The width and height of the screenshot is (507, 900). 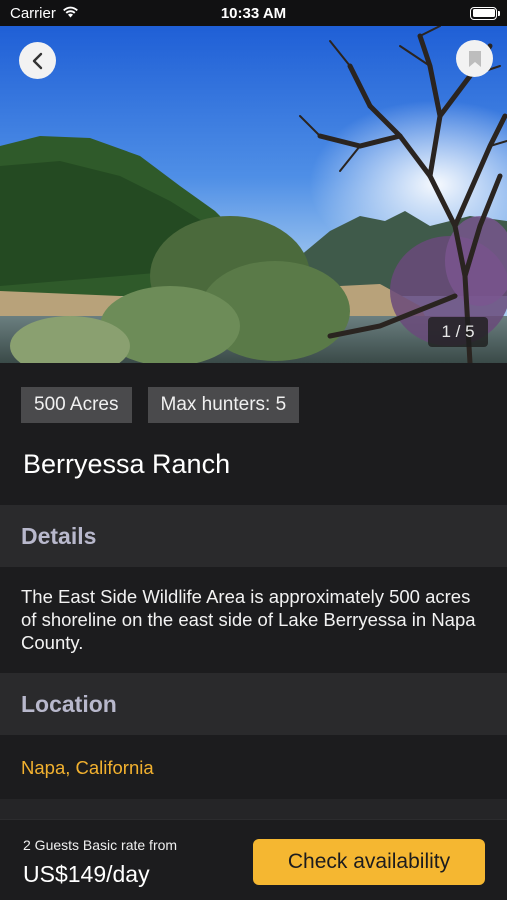 What do you see at coordinates (253, 536) in the screenshot?
I see `details-header: Details` at bounding box center [253, 536].